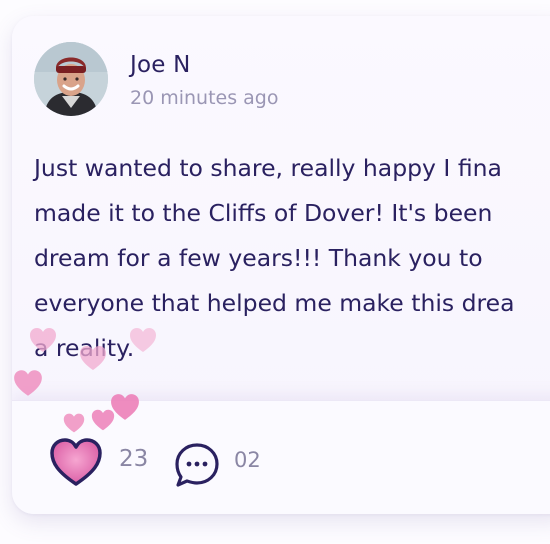  I want to click on avatar-image, so click(71, 79).